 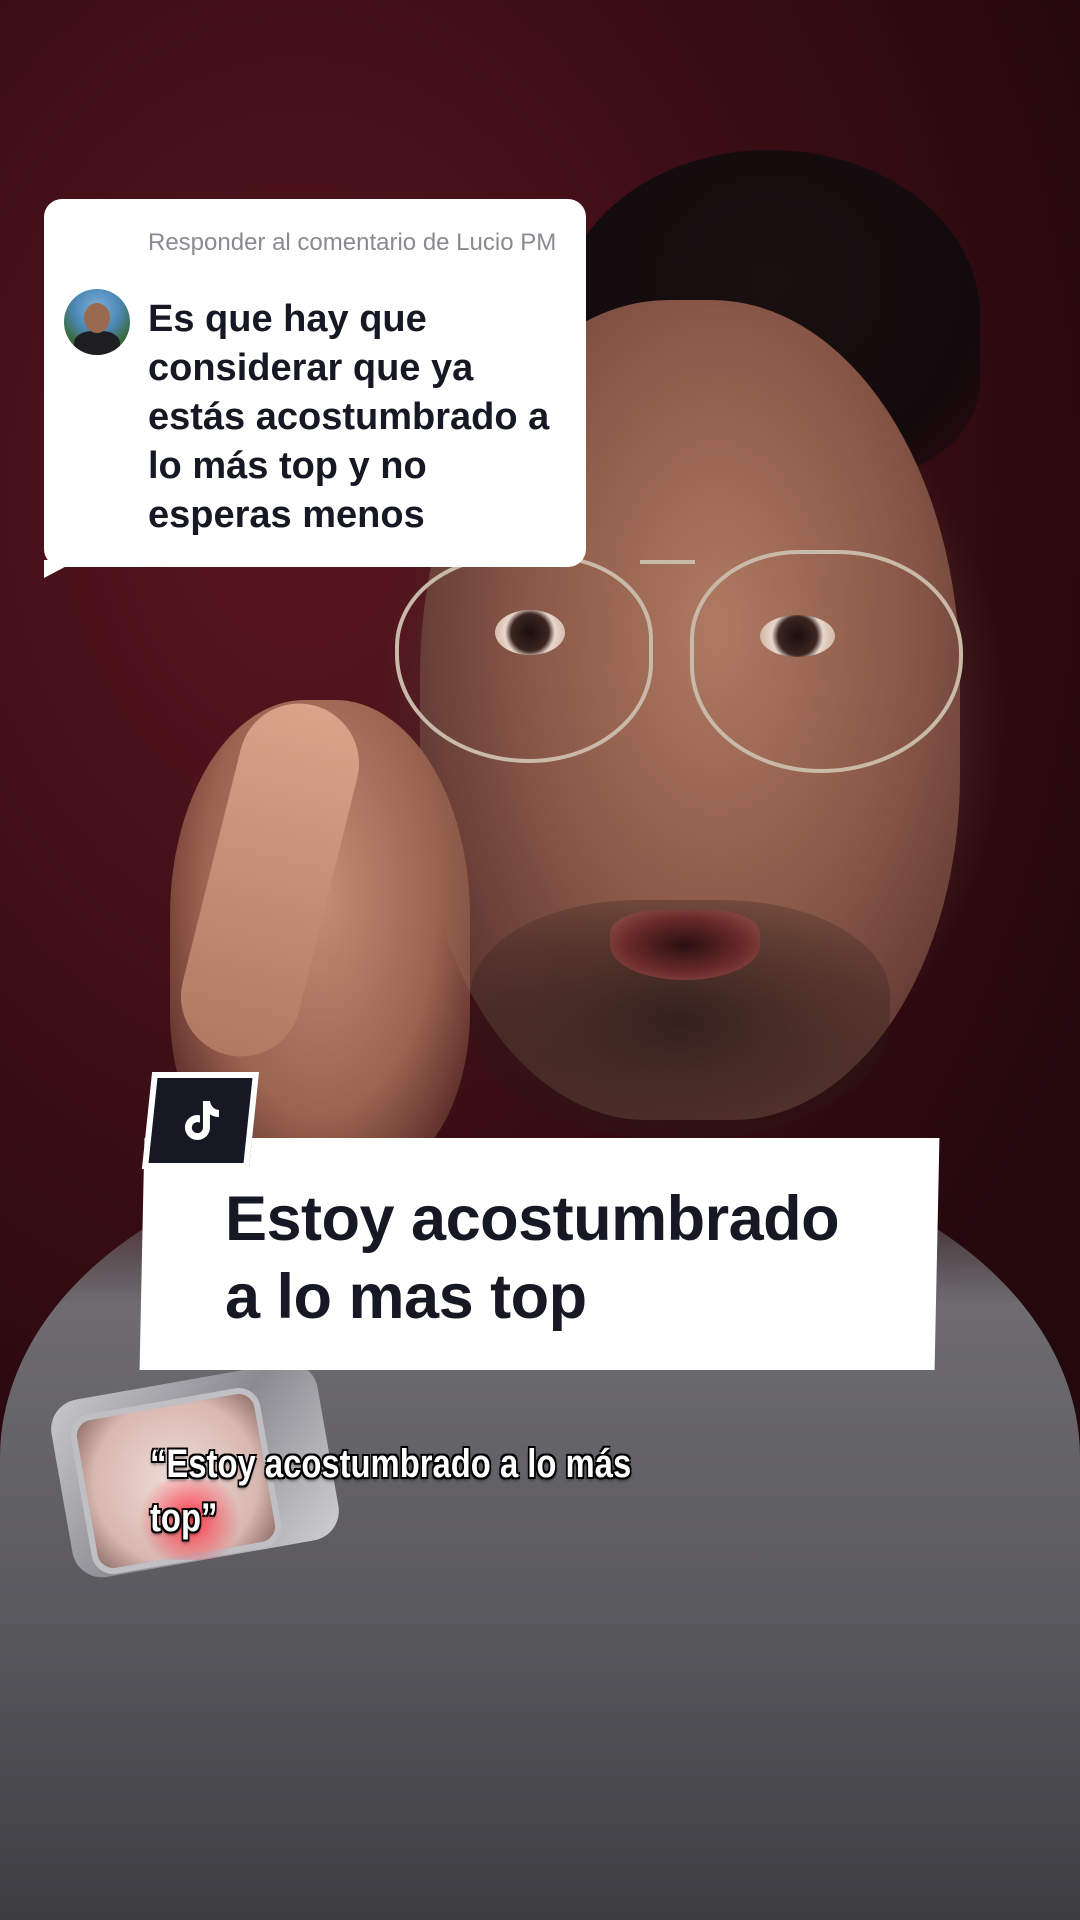 What do you see at coordinates (667, 562) in the screenshot?
I see `glasses-bridge` at bounding box center [667, 562].